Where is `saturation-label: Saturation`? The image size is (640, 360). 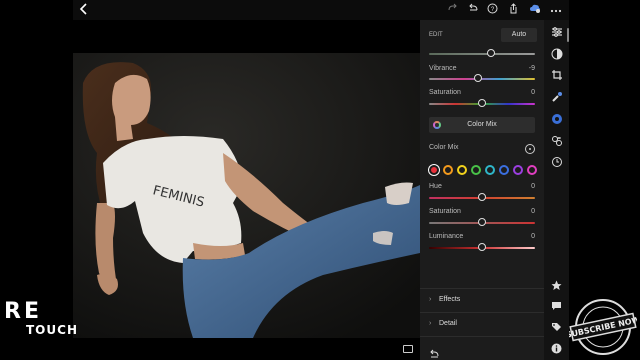
saturation-label: Saturation is located at coordinates (445, 92).